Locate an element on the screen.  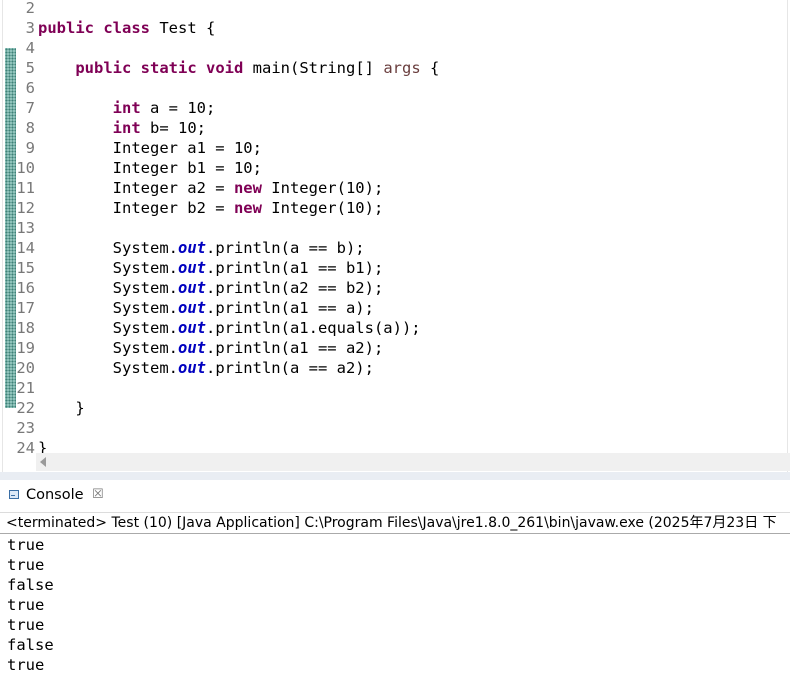
line-number: 9 is located at coordinates (30, 148).